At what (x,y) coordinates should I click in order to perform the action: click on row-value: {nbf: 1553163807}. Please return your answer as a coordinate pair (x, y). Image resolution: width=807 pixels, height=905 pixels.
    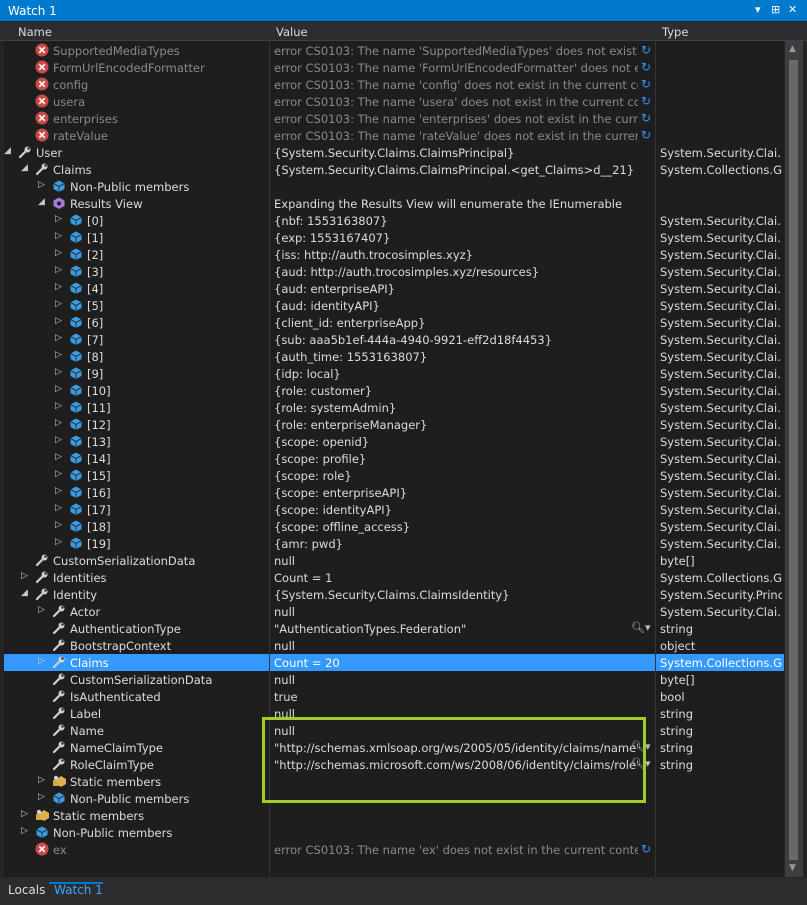
    Looking at the image, I should click on (456, 221).